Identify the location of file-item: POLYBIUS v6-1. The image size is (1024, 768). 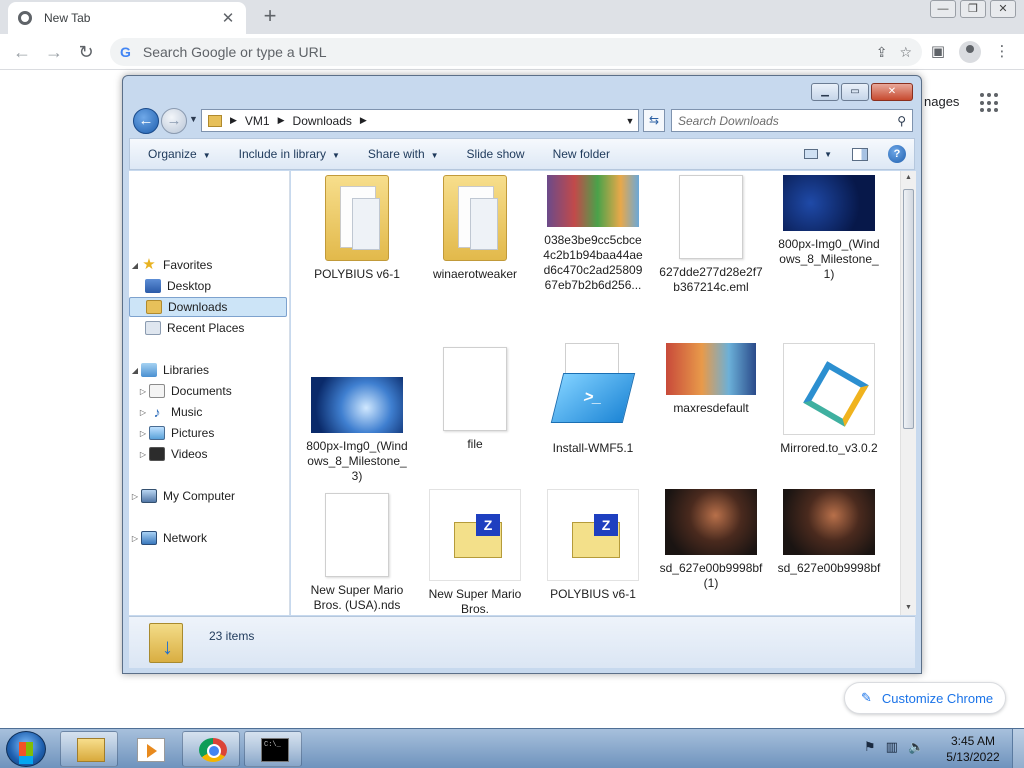
(357, 228).